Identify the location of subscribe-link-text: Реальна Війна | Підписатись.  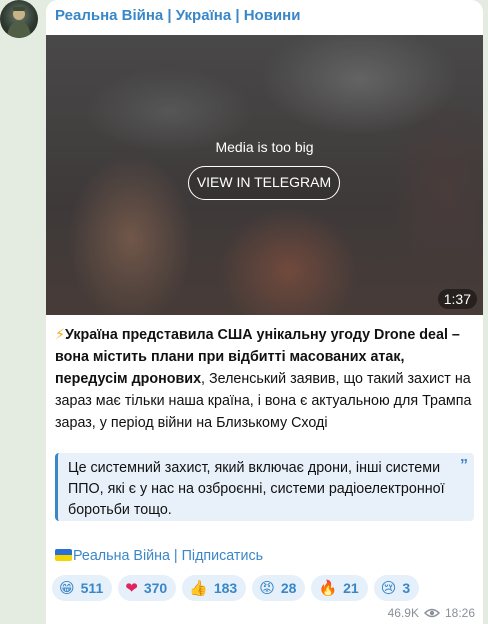
(168, 556).